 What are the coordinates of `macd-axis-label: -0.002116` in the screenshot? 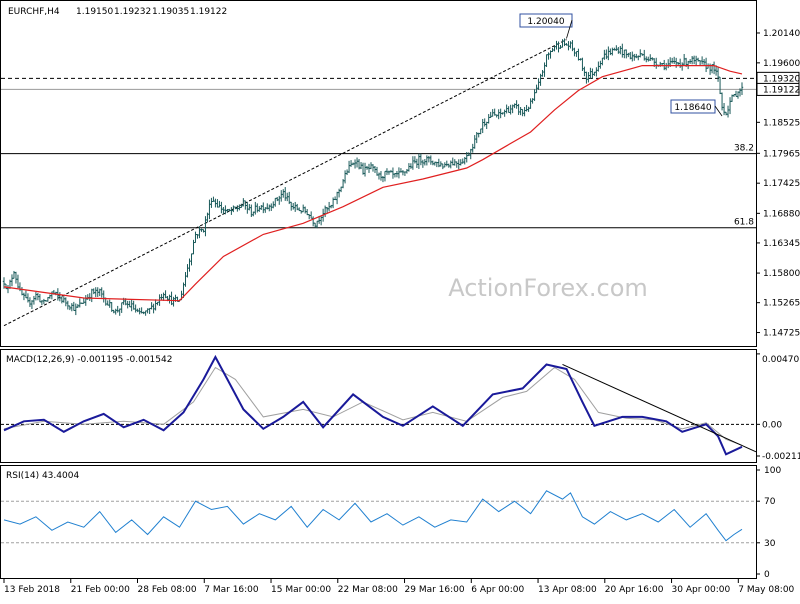 It's located at (781, 457).